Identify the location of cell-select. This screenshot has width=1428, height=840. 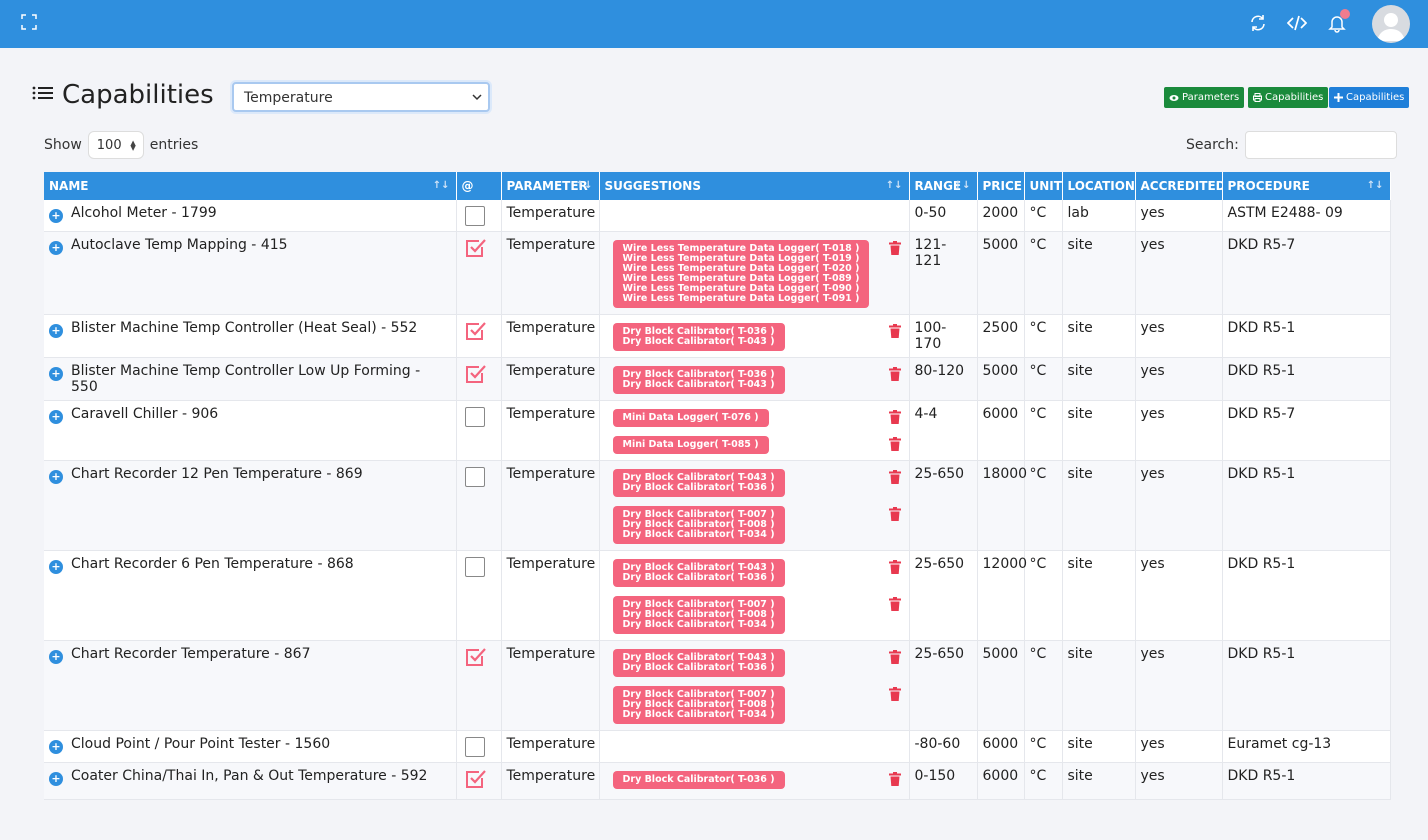
(479, 430).